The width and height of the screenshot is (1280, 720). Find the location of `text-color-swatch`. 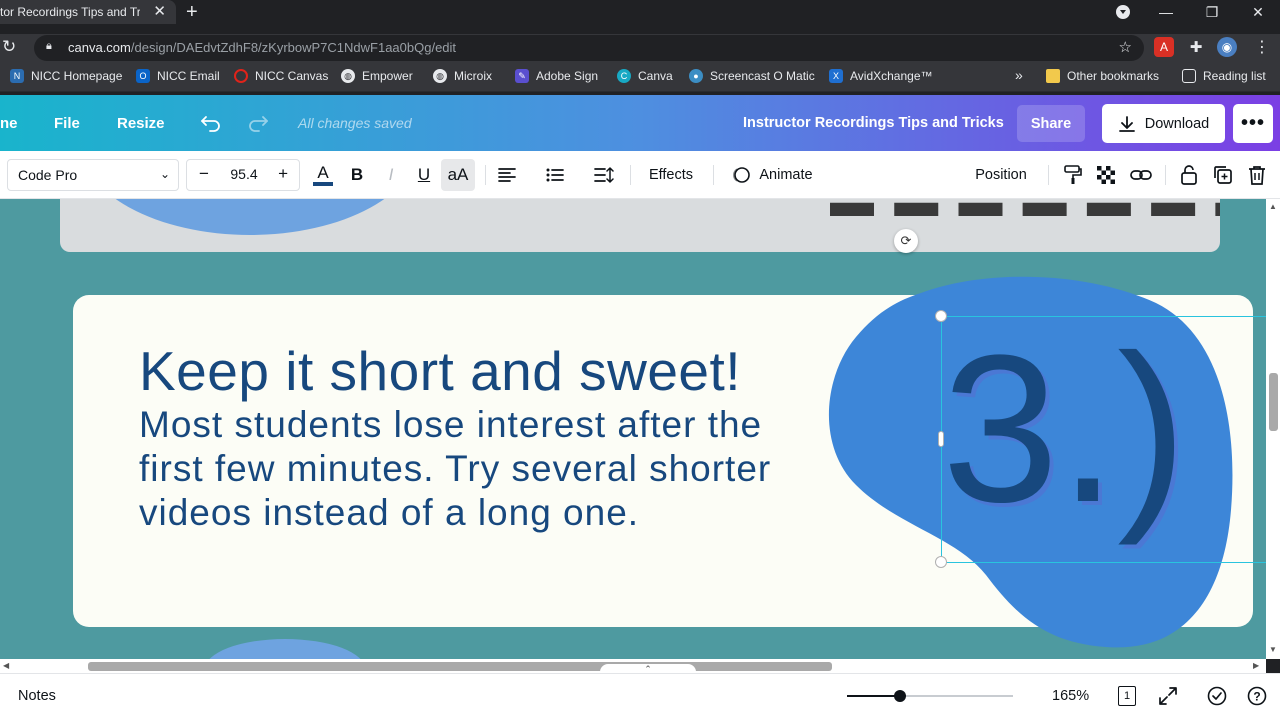

text-color-swatch is located at coordinates (323, 184).